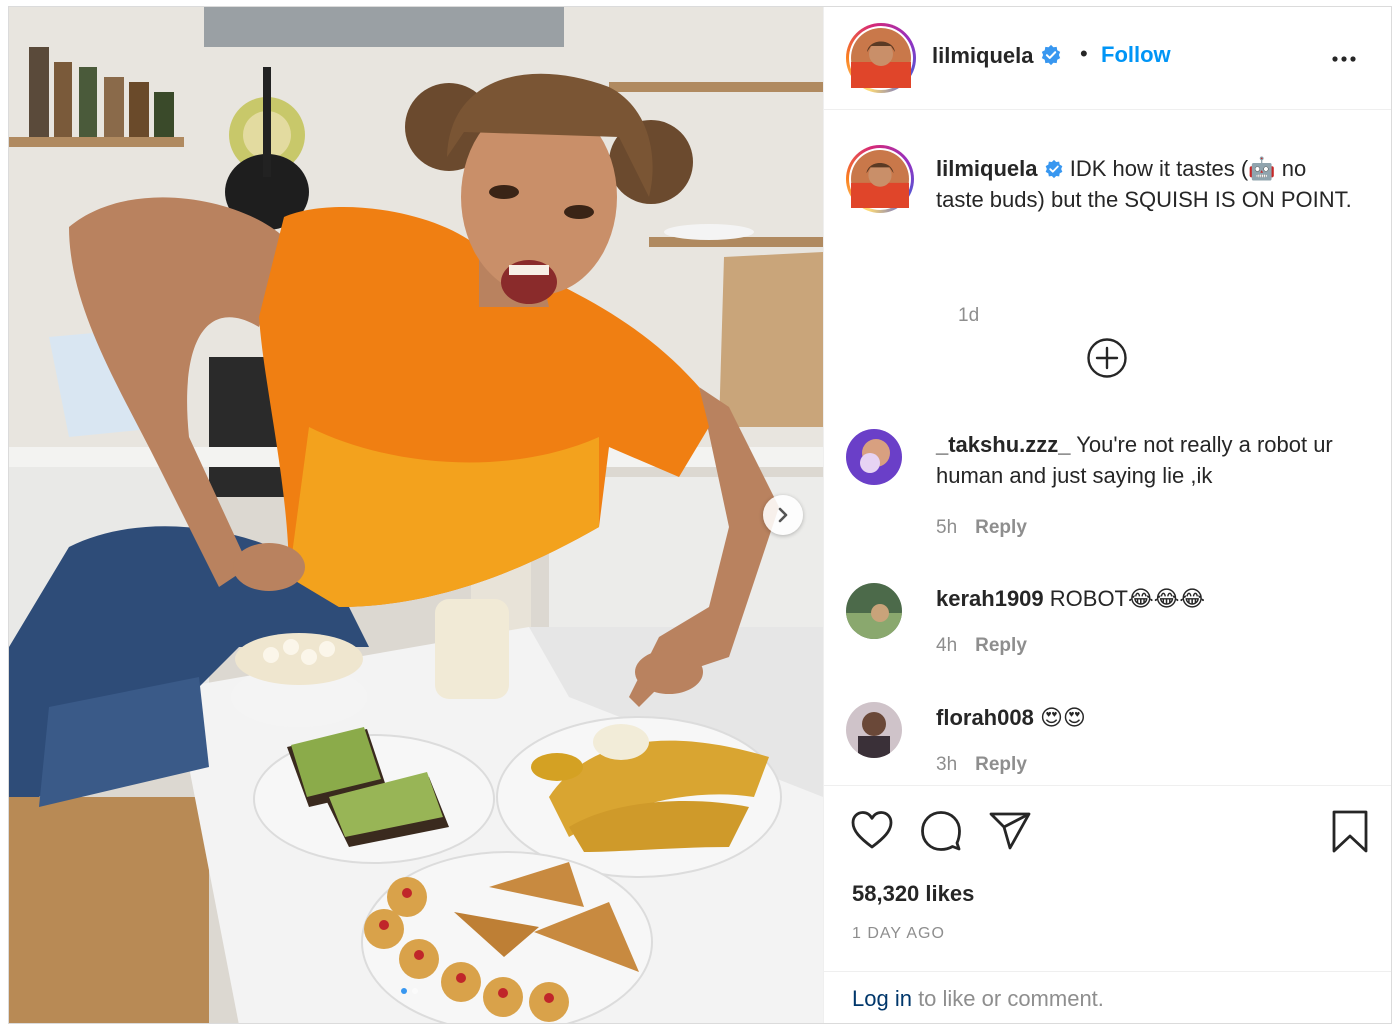 Image resolution: width=1400 pixels, height=1030 pixels. I want to click on comment-timestamp: 5h, so click(946, 527).